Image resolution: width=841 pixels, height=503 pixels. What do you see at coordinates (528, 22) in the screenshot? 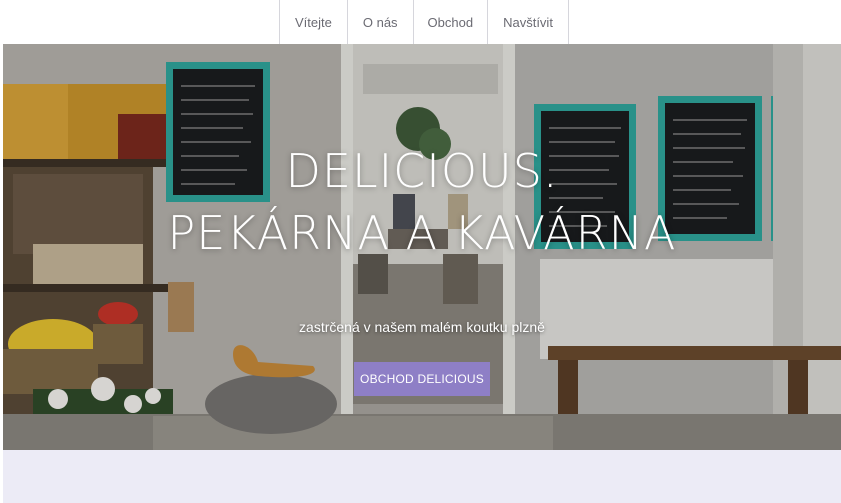
I see `nav-item-navstivit: Navštívit` at bounding box center [528, 22].